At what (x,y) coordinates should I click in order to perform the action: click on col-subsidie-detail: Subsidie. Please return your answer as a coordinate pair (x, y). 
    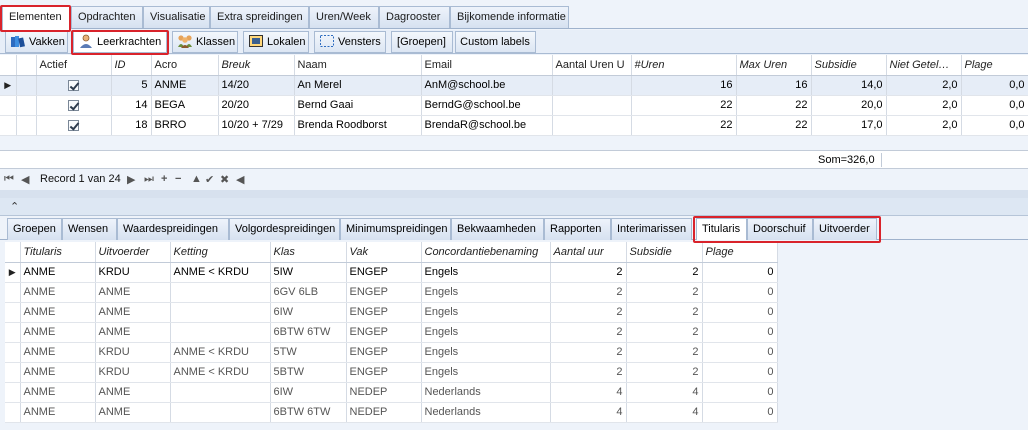
    Looking at the image, I should click on (664, 252).